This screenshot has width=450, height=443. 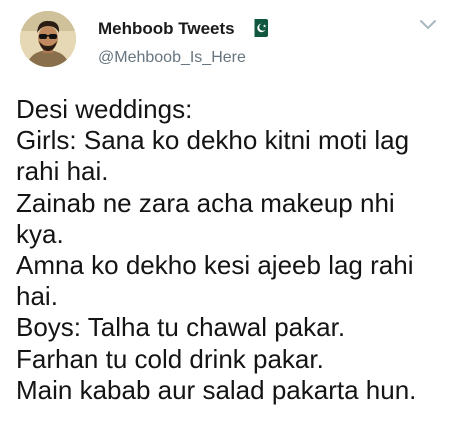 What do you see at coordinates (170, 358) in the screenshot?
I see `tweet-text-line: Farhan tu cold drink pakar.` at bounding box center [170, 358].